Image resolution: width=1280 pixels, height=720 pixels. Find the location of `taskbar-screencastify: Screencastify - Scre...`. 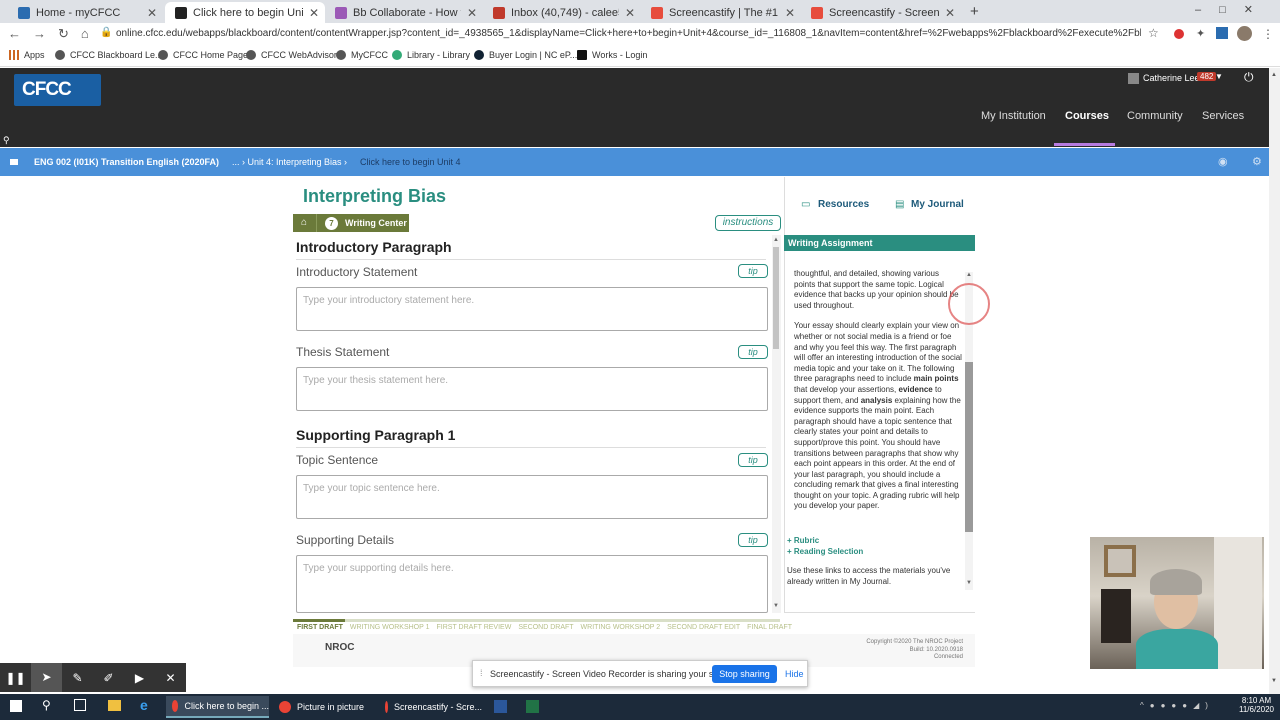

taskbar-screencastify: Screencastify - Scre... is located at coordinates (430, 707).